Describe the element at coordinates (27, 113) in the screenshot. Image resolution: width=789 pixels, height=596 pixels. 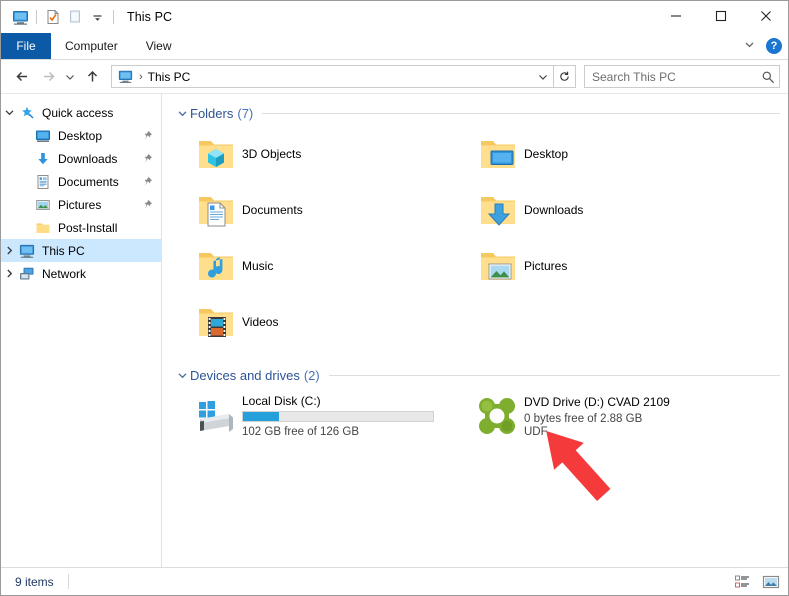
I see `star-pin-icon` at that location.